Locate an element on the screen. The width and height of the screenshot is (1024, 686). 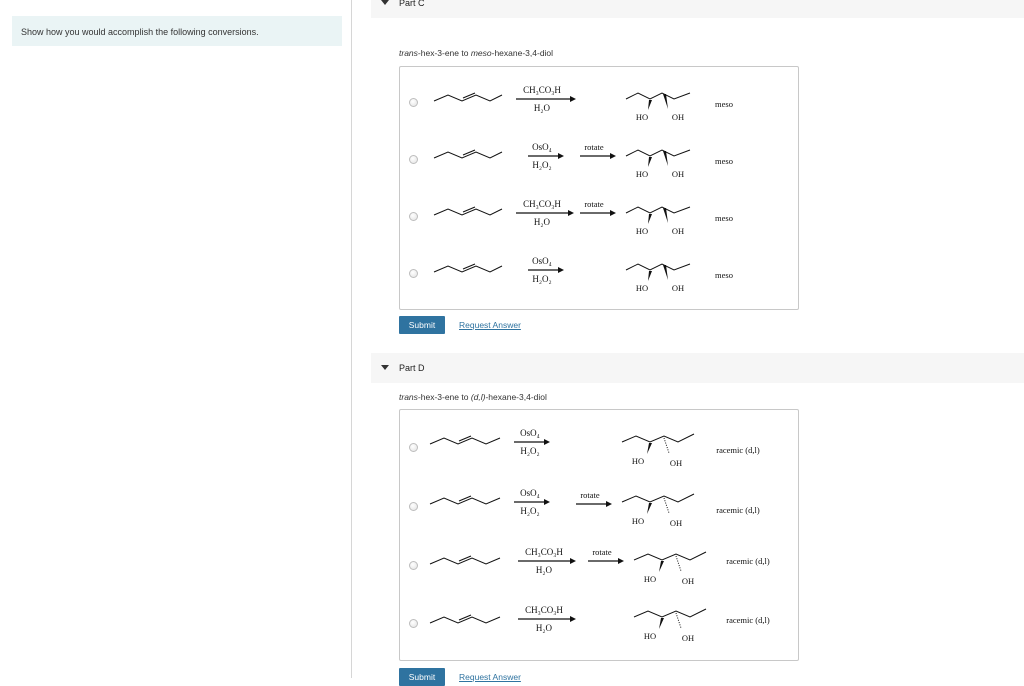
part-c-header: Part C is located at coordinates (697, 9).